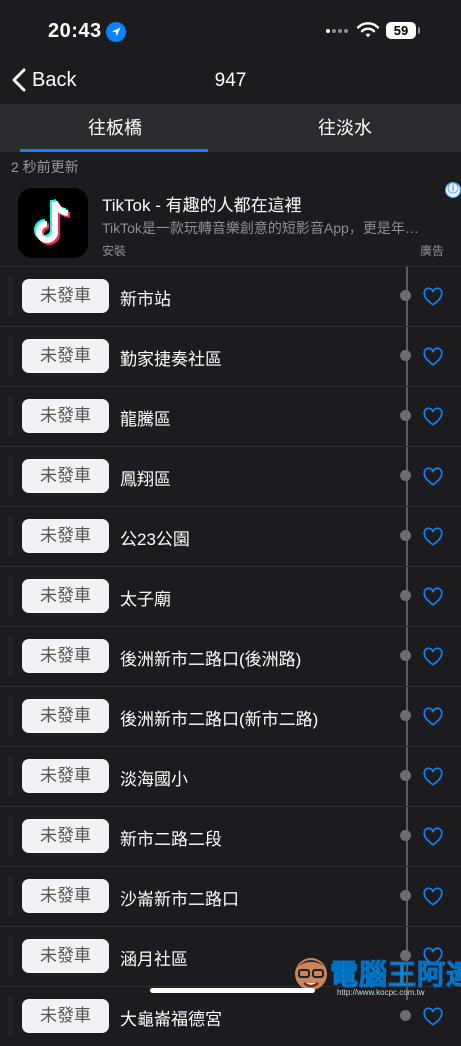 This screenshot has width=461, height=1046. What do you see at coordinates (219, 719) in the screenshot?
I see `stop-name: 後洲新市二路口(新市二路)` at bounding box center [219, 719].